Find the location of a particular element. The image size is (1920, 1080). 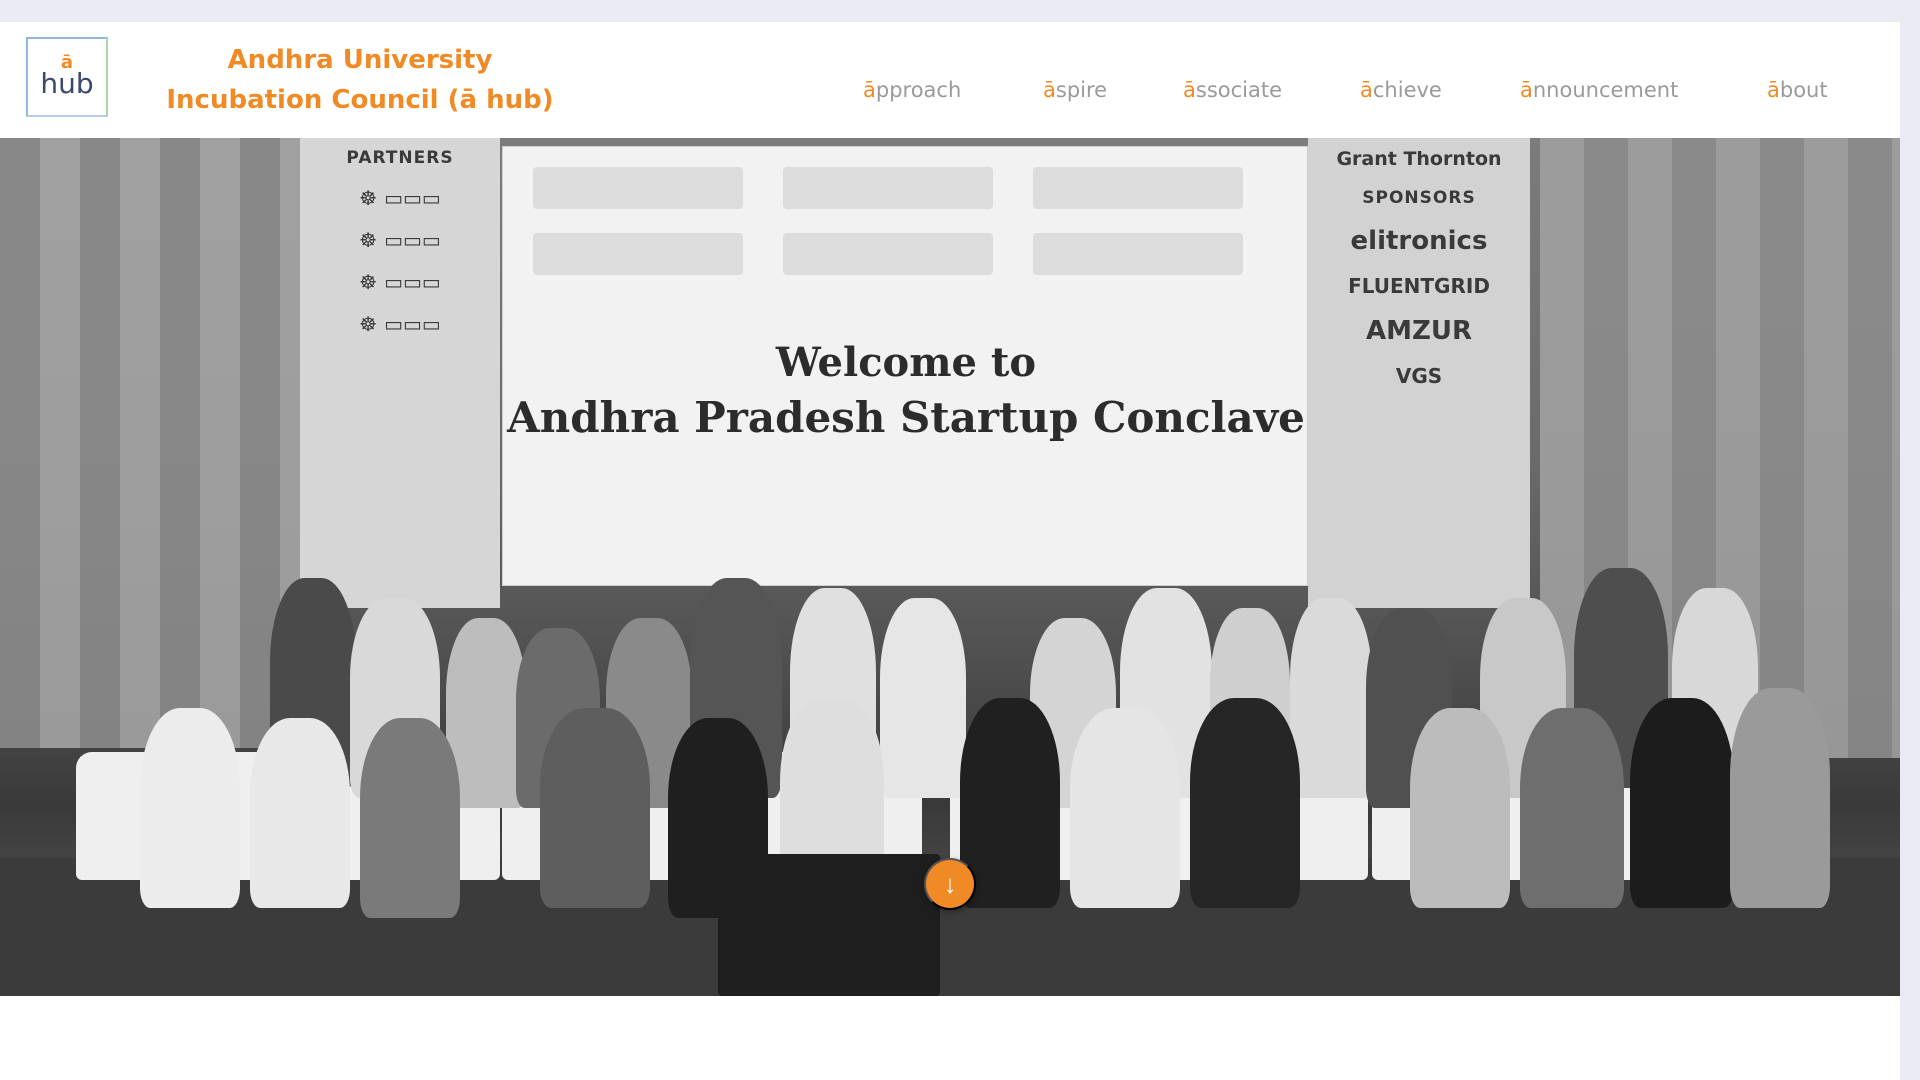

sponsors-heading: SPONSORS is located at coordinates (1419, 198).